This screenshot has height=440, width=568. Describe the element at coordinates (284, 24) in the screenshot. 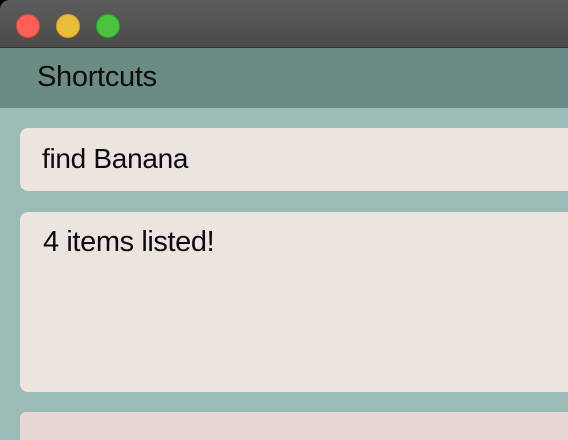

I see `window-titlebar` at that location.